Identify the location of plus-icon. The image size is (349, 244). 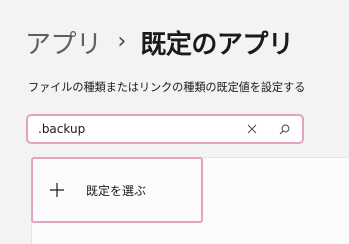
(57, 190).